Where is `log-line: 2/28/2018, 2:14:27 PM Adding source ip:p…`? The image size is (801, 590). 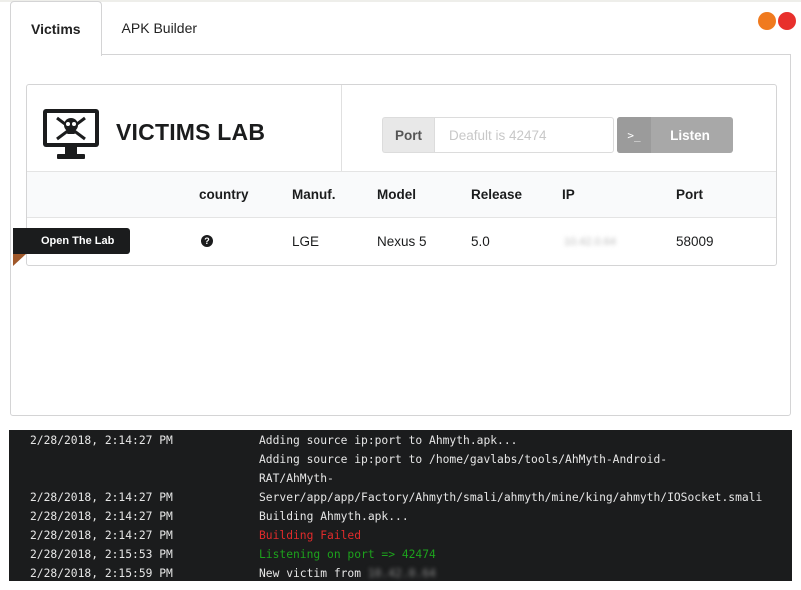 log-line: 2/28/2018, 2:14:27 PM Adding source ip:p… is located at coordinates (400, 443).